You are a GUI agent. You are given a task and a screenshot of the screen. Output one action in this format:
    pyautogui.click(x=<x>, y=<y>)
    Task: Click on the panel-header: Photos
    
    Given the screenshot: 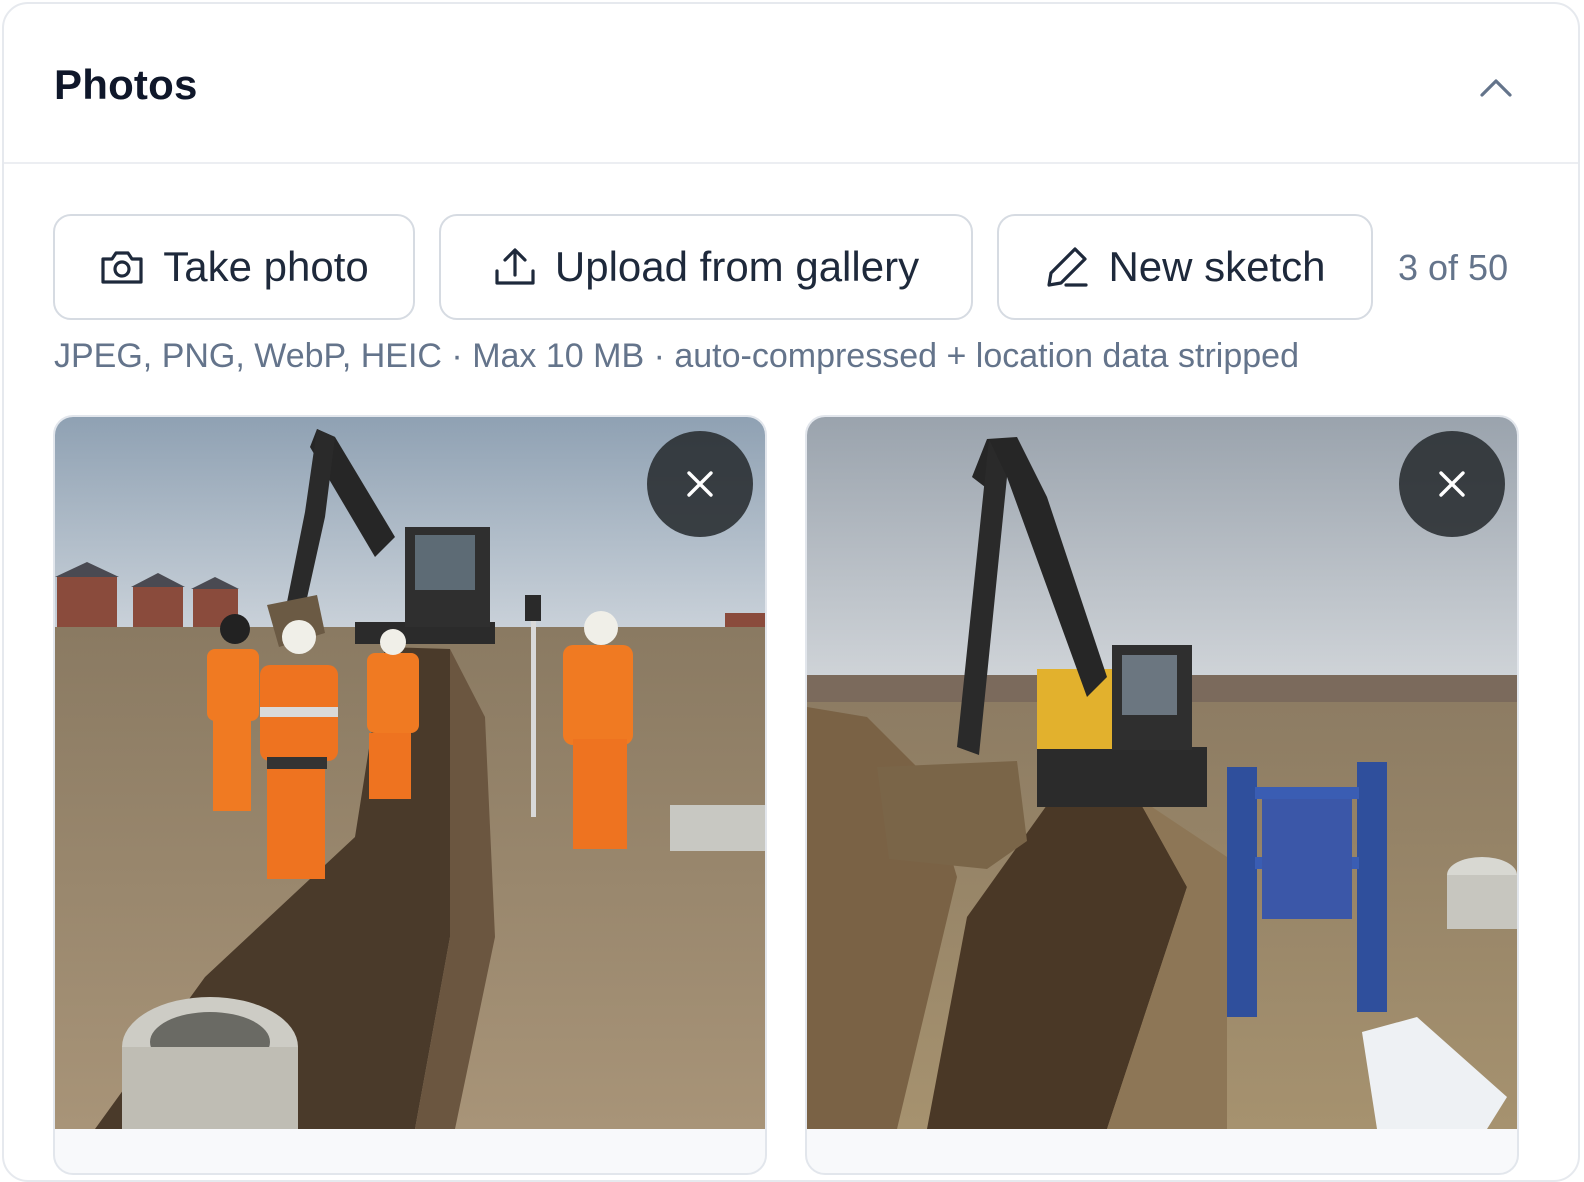 What is the action you would take?
    pyautogui.click(x=791, y=84)
    